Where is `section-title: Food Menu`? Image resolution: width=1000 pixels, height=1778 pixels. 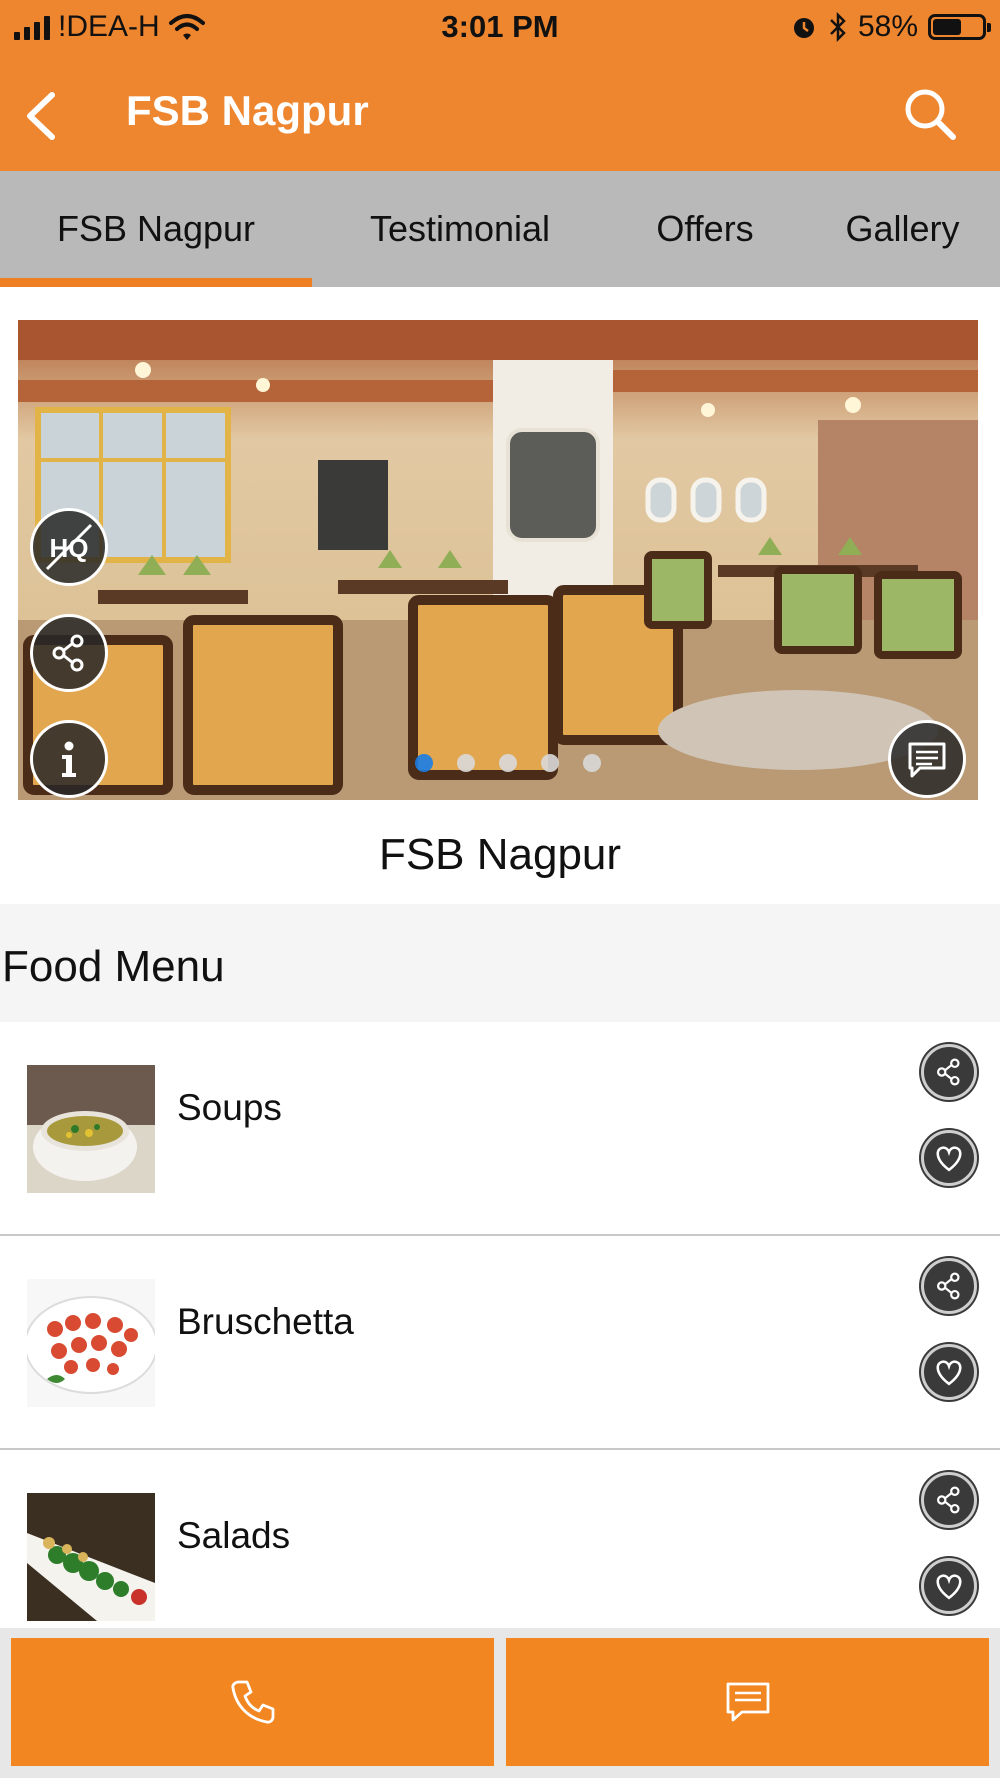 section-title: Food Menu is located at coordinates (113, 966).